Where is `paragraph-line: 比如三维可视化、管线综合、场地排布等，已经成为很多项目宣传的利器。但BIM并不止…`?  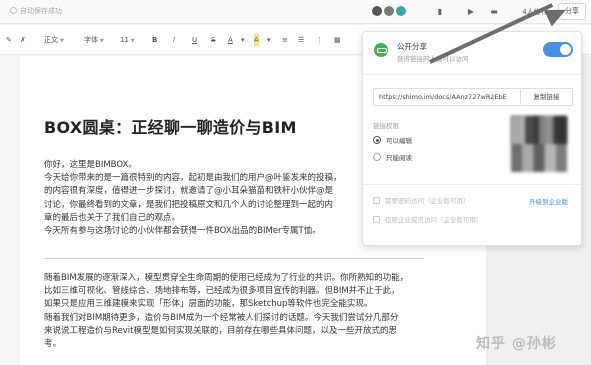
paragraph-line: 比如三维可视化、管线综合、场地排布等，已经成为很多项目宣传的利器。但BIM并不止… is located at coordinates (222, 291).